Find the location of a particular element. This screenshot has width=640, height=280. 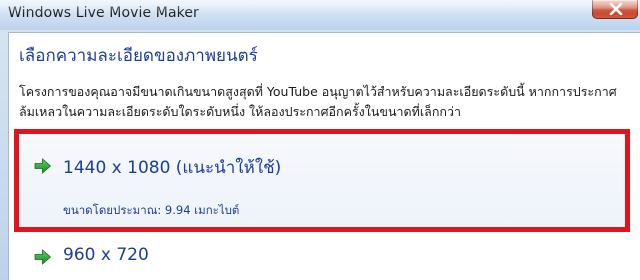

window-title: Windows Live Movie Maker is located at coordinates (103, 13).